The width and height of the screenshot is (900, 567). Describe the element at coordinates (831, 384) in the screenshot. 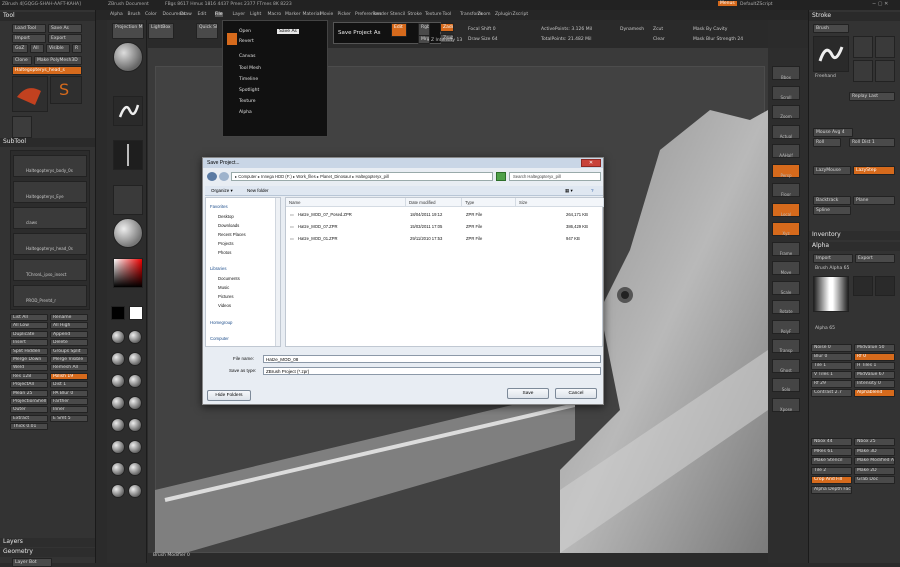

I see `alpha-setting: Rf 29` at that location.